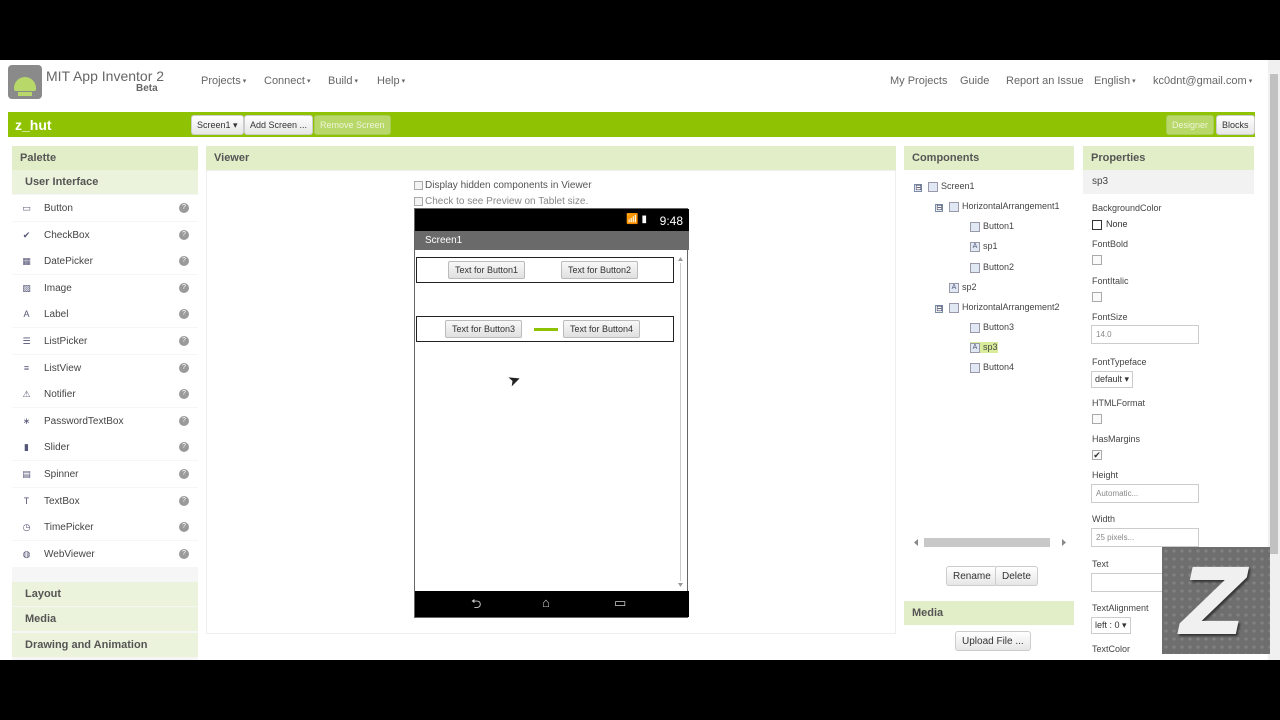 This screenshot has height=720, width=1280. What do you see at coordinates (1110, 224) in the screenshot?
I see `backgroundcolor-picker: None` at bounding box center [1110, 224].